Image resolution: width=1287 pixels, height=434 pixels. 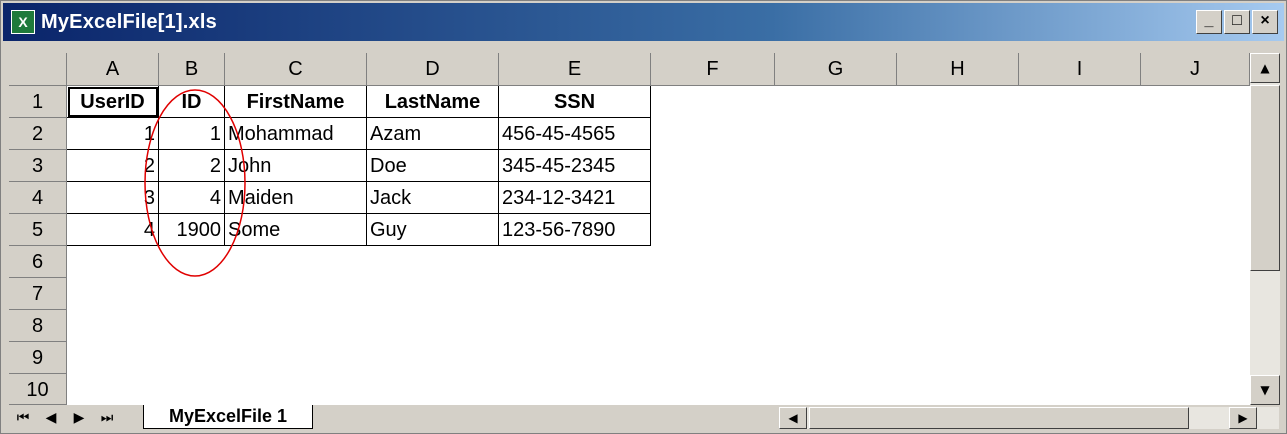 I want to click on row-header-2: 2, so click(x=38, y=134).